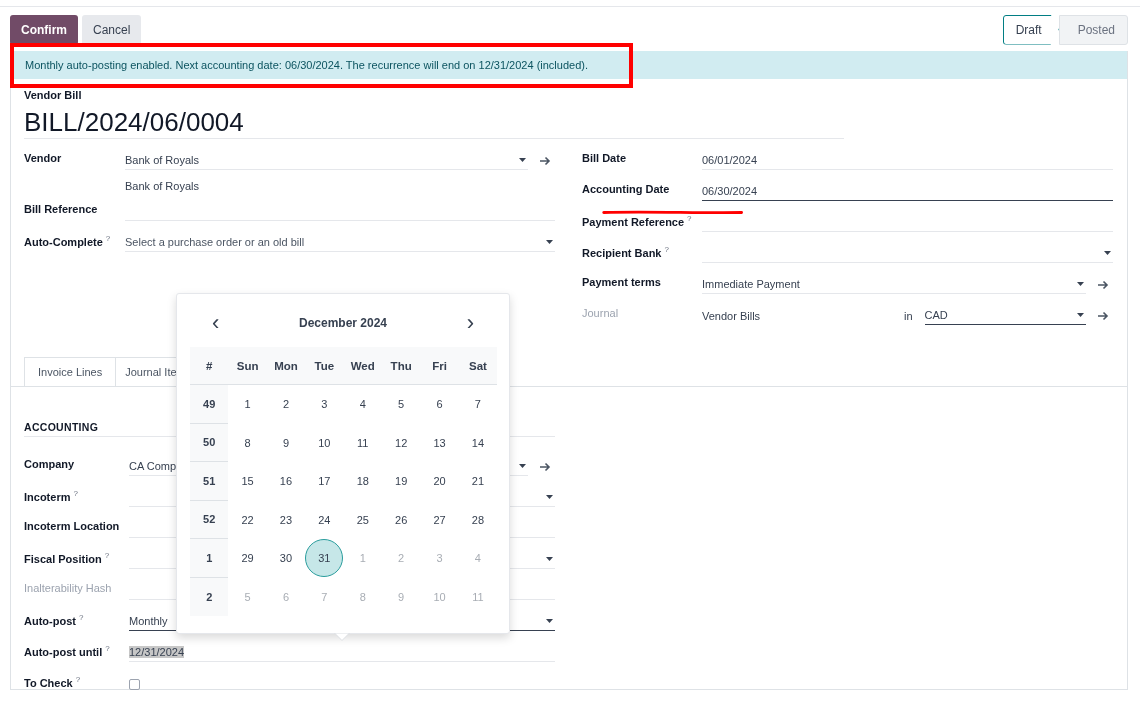 The height and width of the screenshot is (721, 1140). Describe the element at coordinates (1093, 29) in the screenshot. I see `status-step: Posted` at that location.